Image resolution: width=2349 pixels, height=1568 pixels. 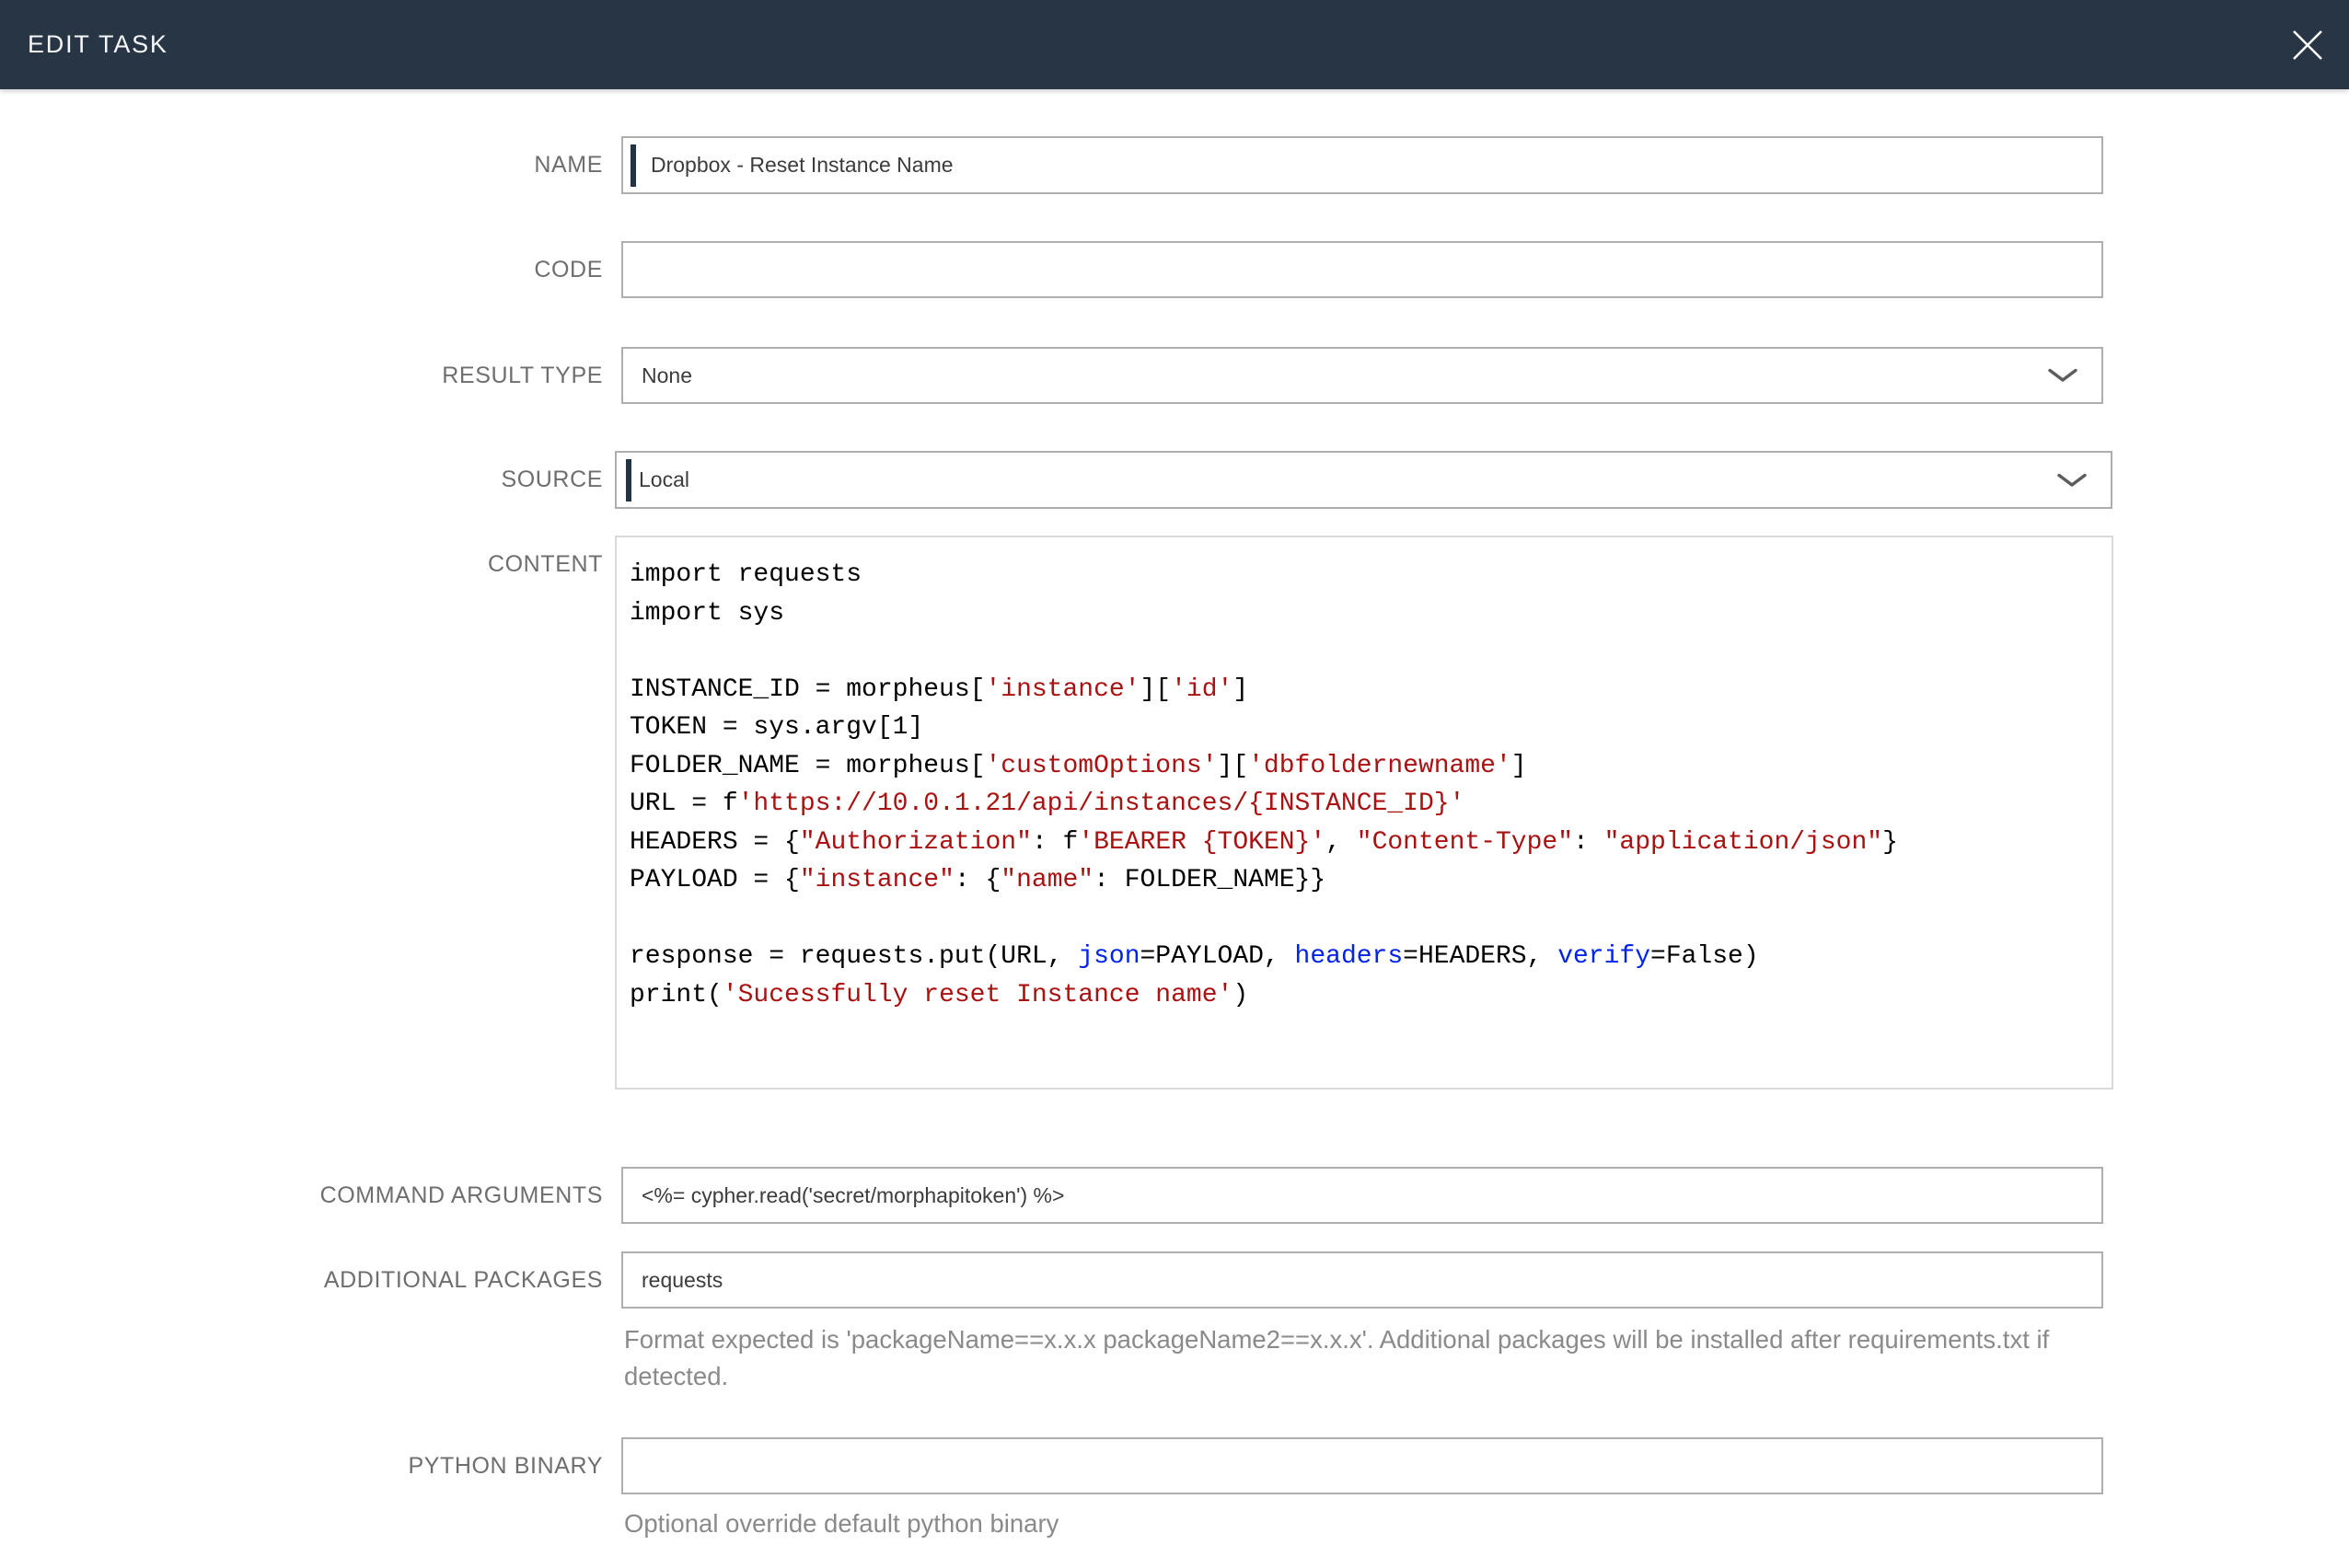 What do you see at coordinates (1366, 690) in the screenshot?
I see `code-line: INSTANCE_ID = morpheus['instance']['id']` at bounding box center [1366, 690].